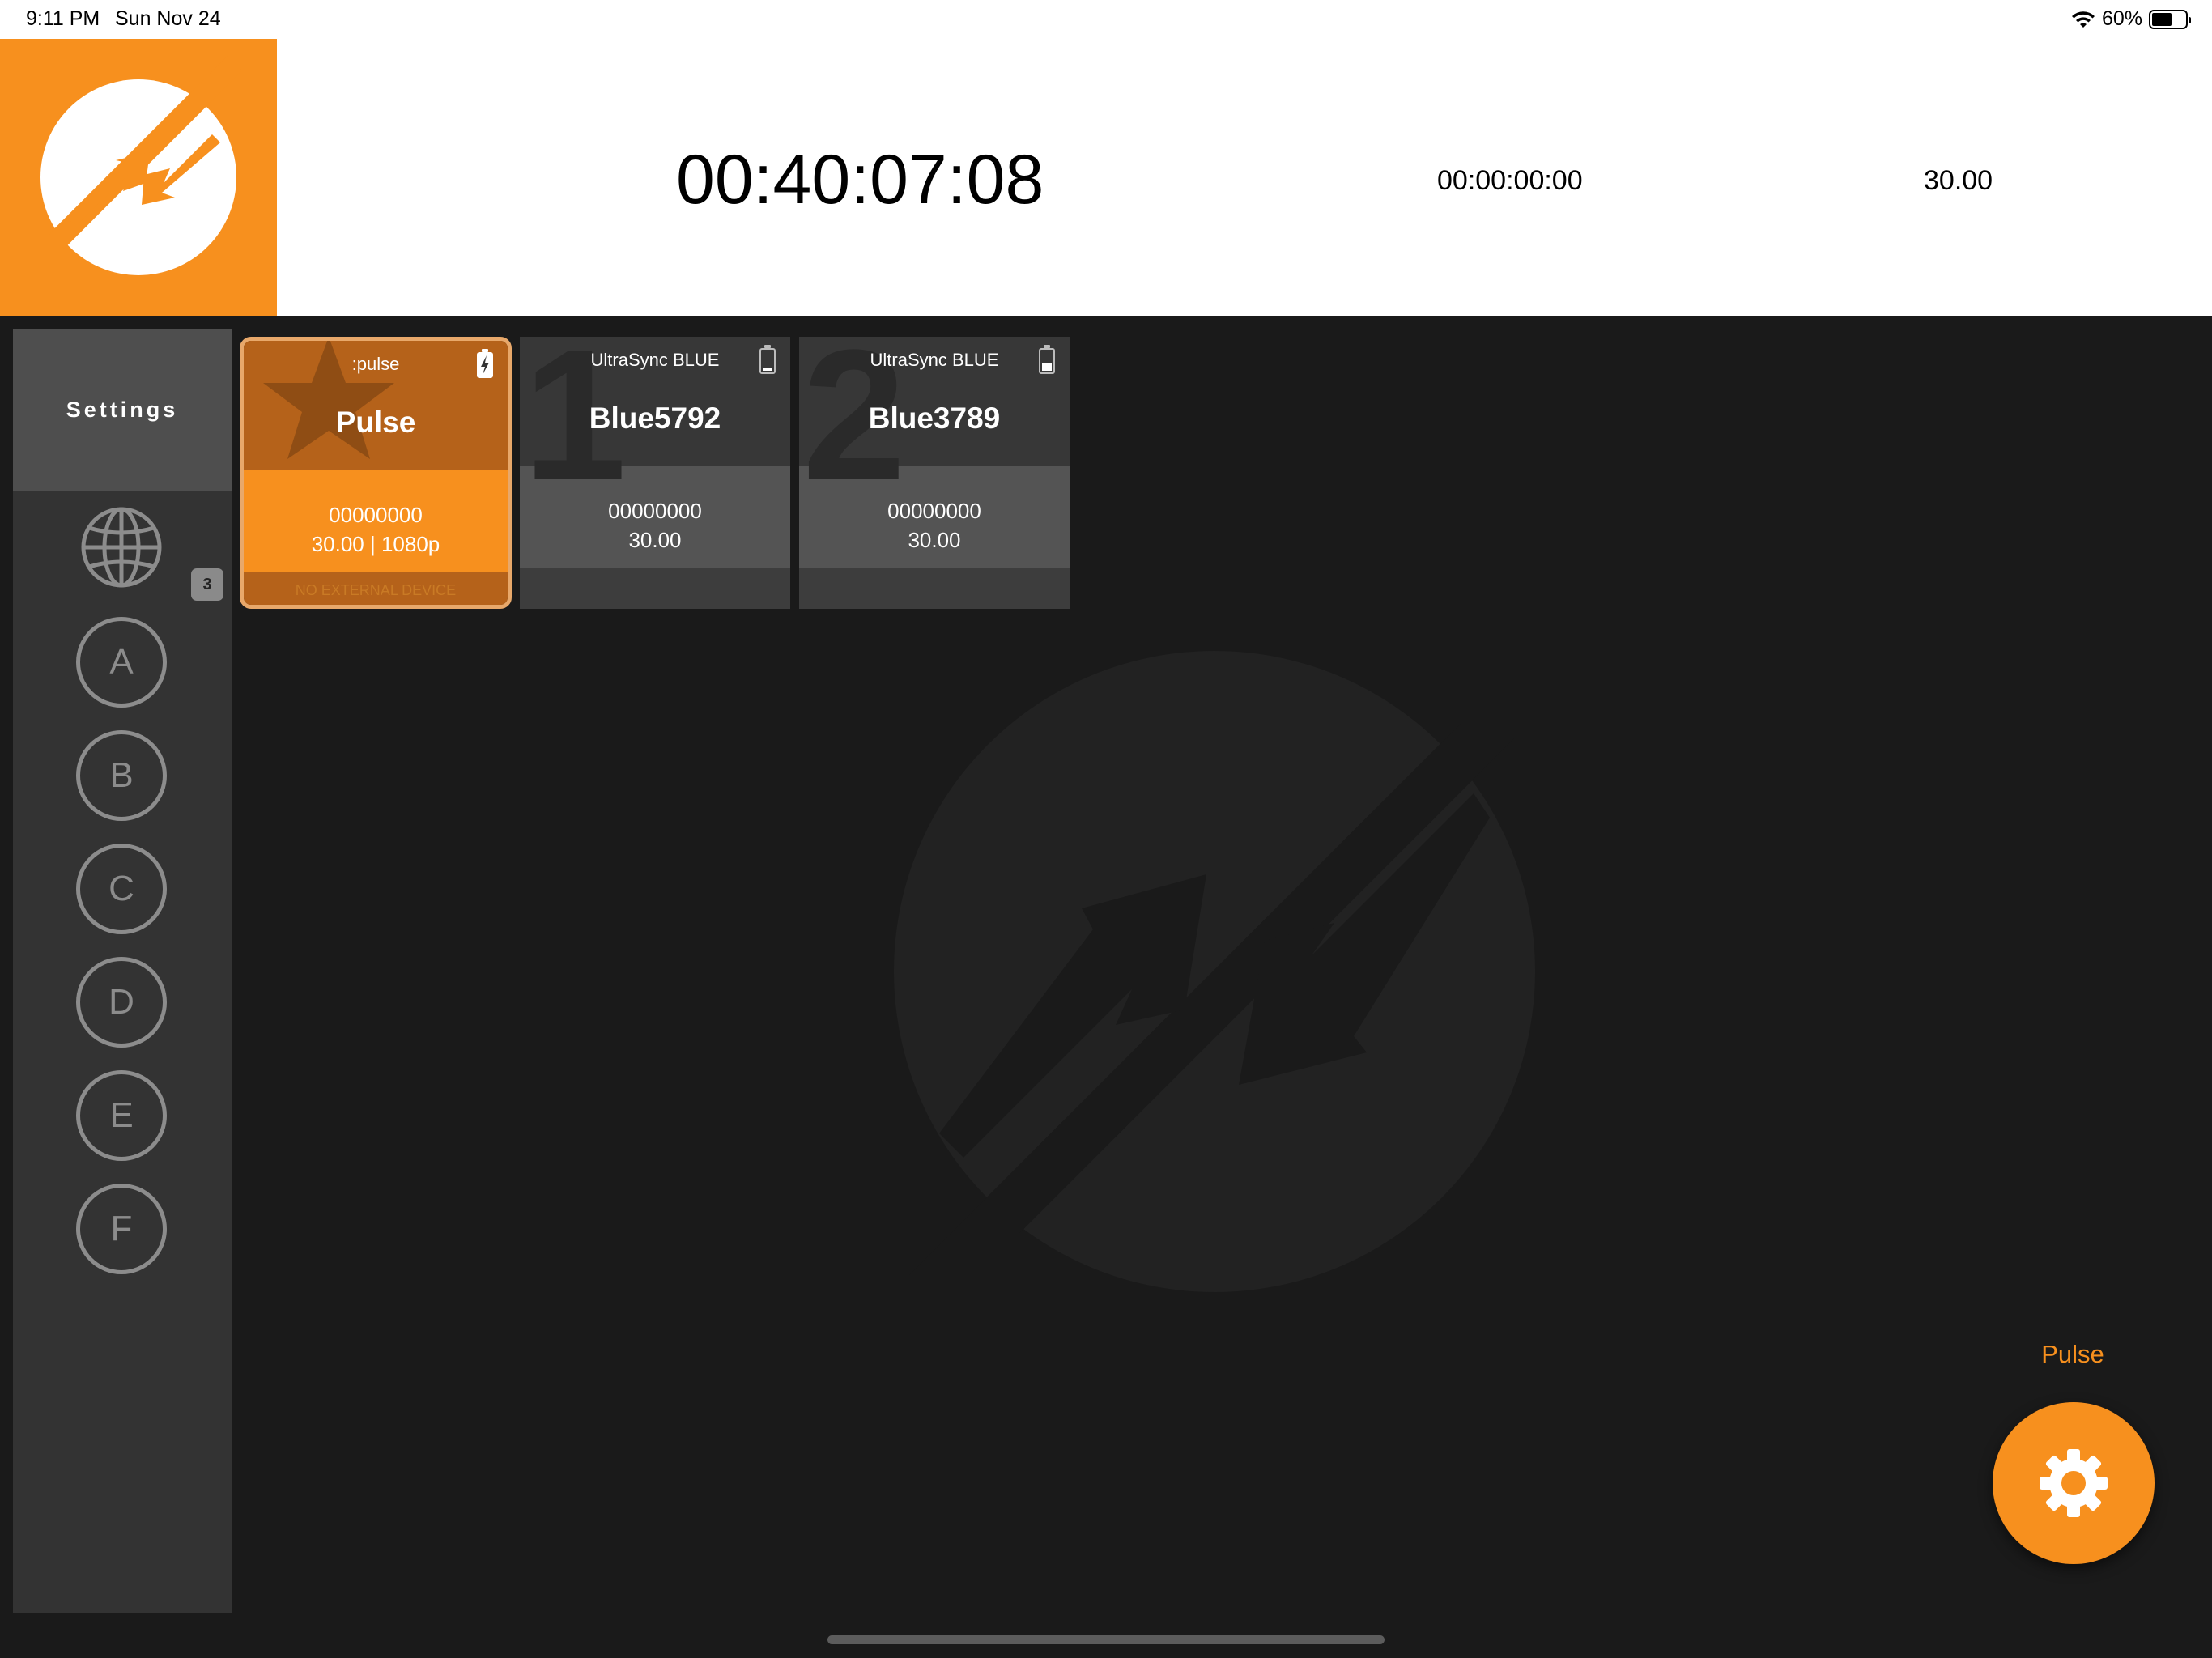 The width and height of the screenshot is (2212, 1658). I want to click on status-date: Sun Nov 24, so click(168, 18).